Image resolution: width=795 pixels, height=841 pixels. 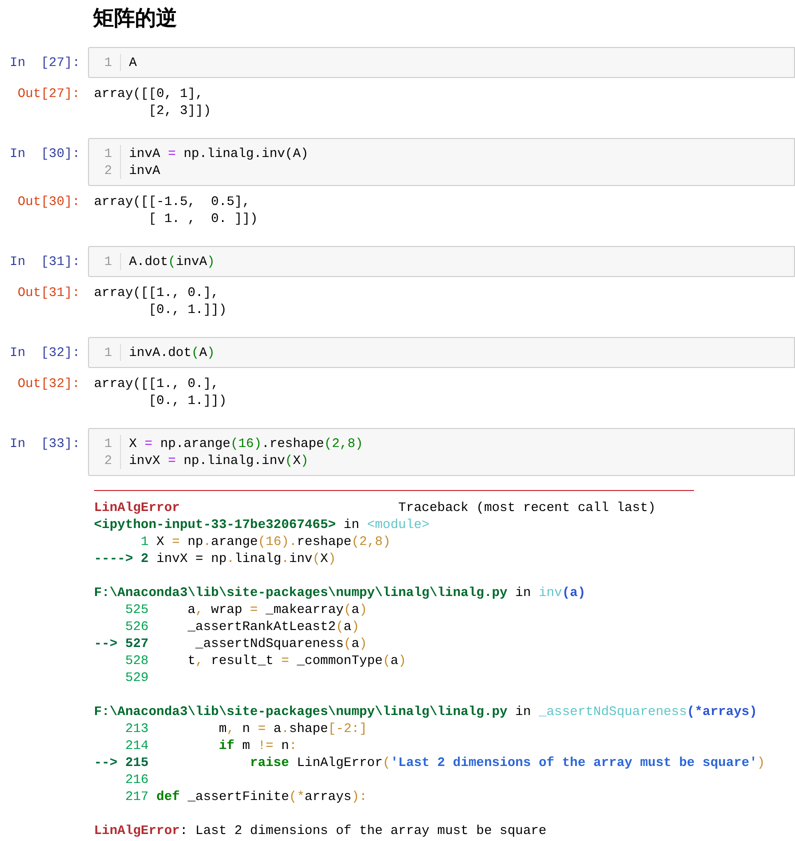 I want to click on code-input-area: 1 2 invA = np.linalg.inv(A) invA, so click(x=441, y=162).